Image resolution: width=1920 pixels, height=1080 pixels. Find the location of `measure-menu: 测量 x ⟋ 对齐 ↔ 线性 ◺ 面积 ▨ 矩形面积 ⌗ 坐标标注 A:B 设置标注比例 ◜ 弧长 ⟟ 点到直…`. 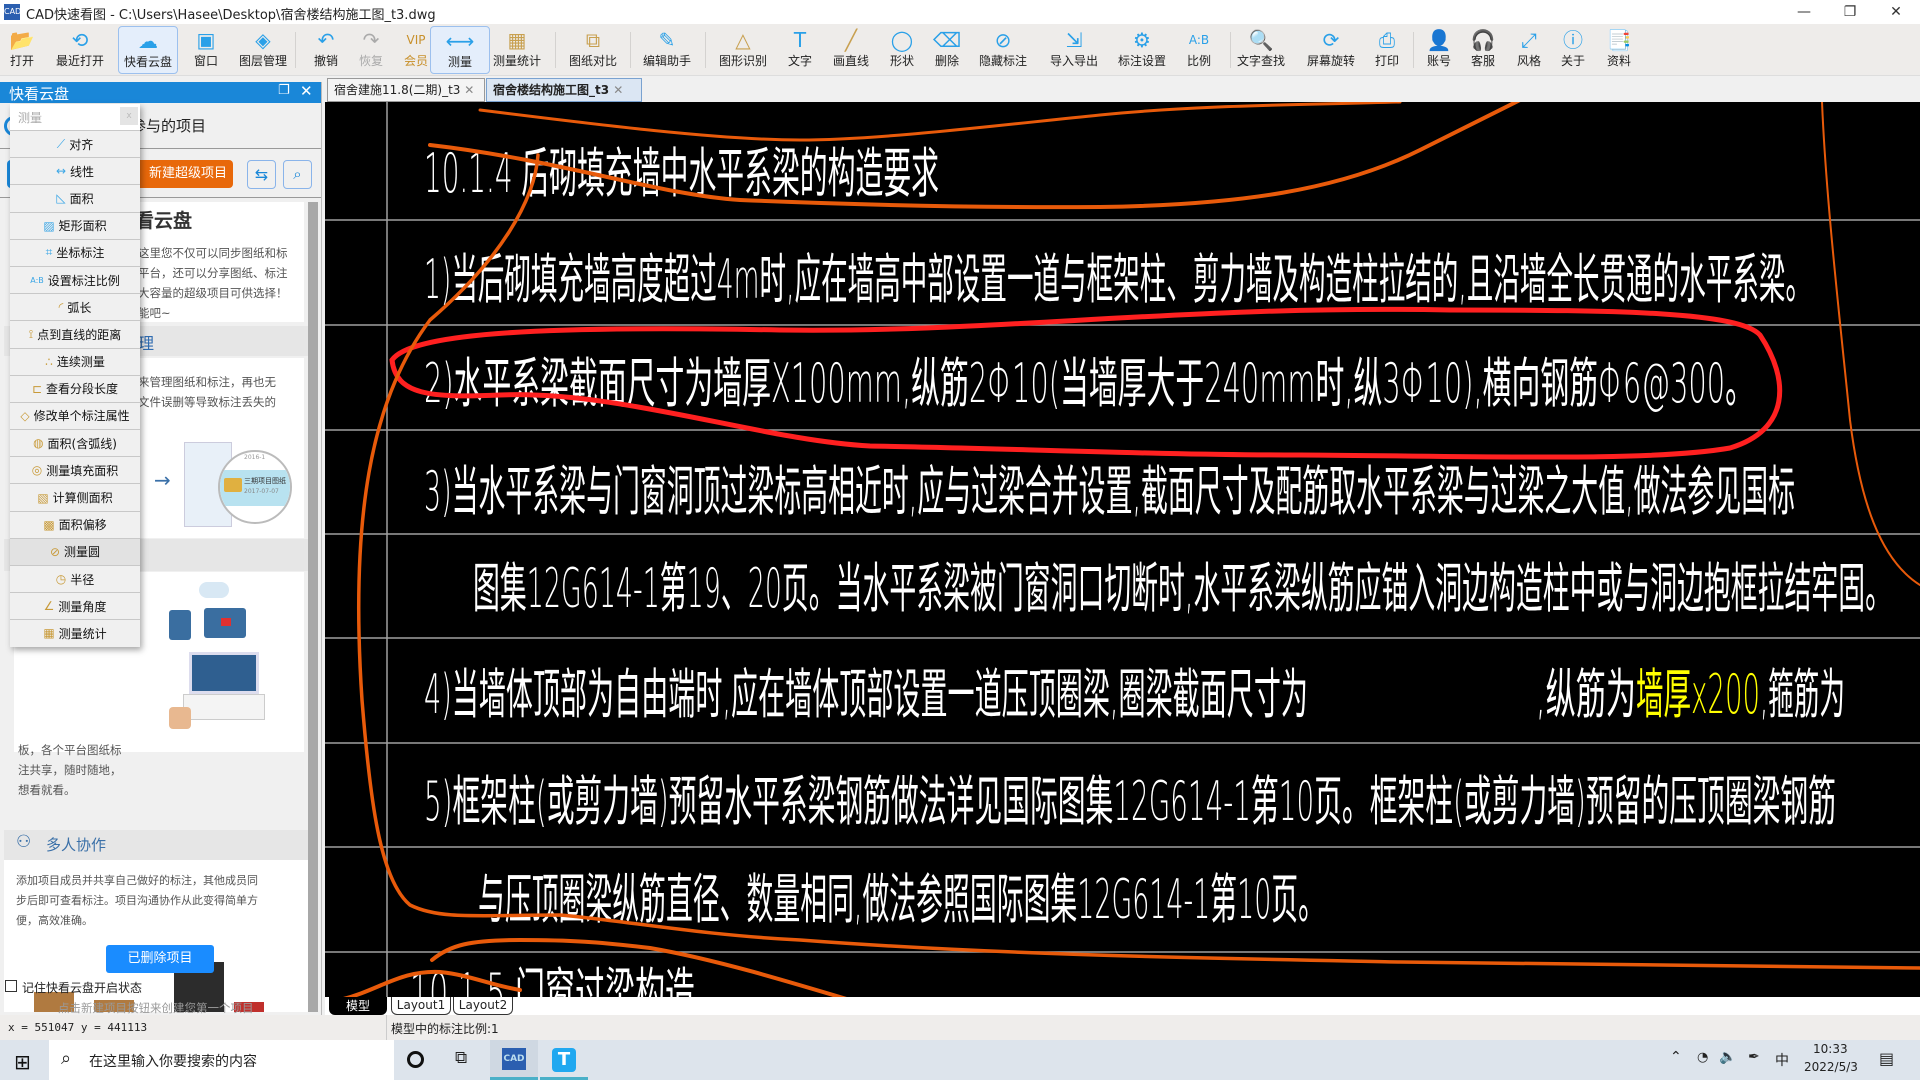

measure-menu: 测量 x ⟋ 对齐 ↔ 线性 ◺ 面积 ▨ 矩形面积 ⌗ 坐标标注 A:B 设置标注比例 ◜ 弧长 ⟟ 点到直… is located at coordinates (75, 375).